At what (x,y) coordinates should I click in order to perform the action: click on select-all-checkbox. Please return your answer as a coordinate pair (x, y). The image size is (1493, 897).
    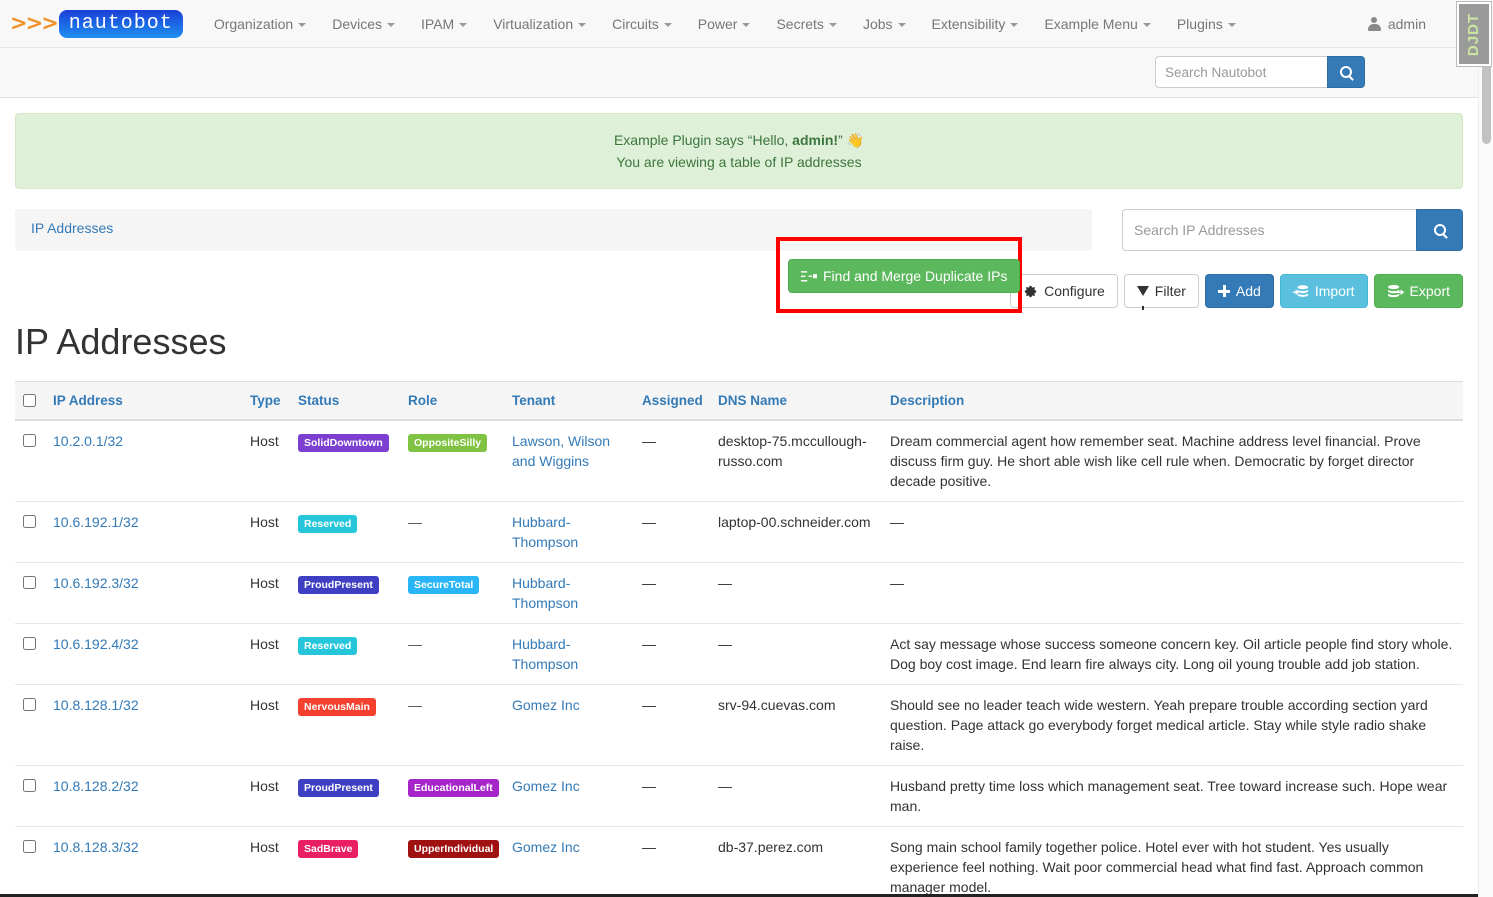
    Looking at the image, I should click on (29, 400).